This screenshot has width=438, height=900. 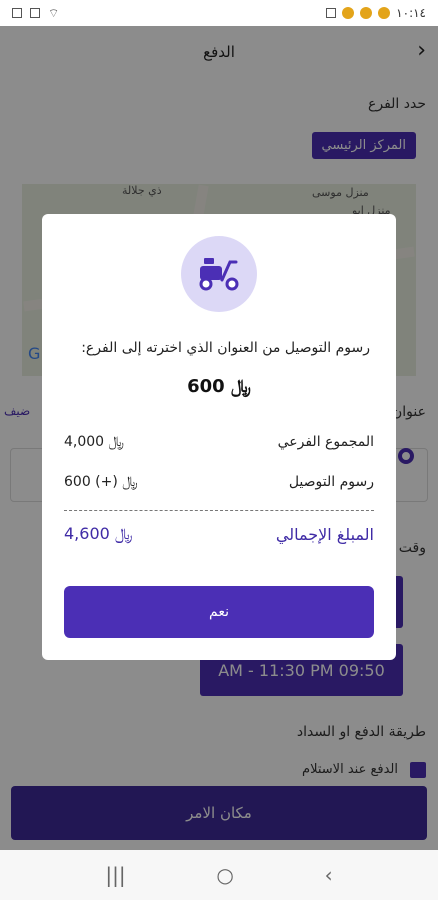 I want to click on fee-value: 600, so click(x=206, y=386).